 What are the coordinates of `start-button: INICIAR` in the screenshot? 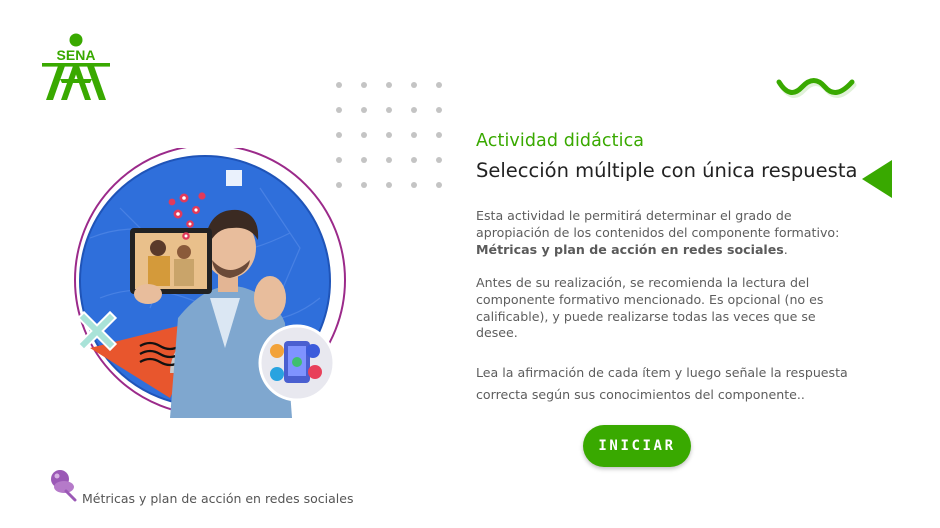 It's located at (637, 446).